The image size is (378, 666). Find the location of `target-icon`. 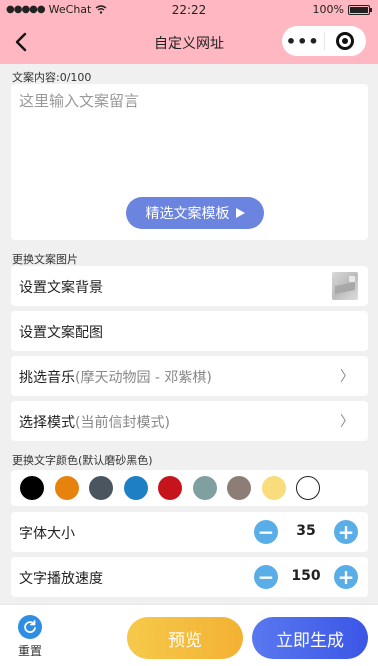

target-icon is located at coordinates (345, 41).